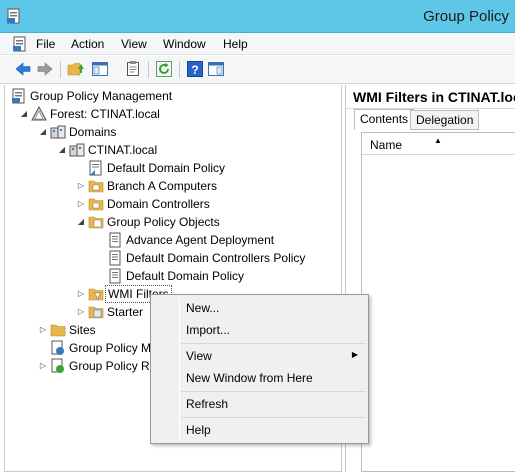 The image size is (515, 472). Describe the element at coordinates (257, 44) in the screenshot. I see `menu-bar: File Action View Window Help` at that location.